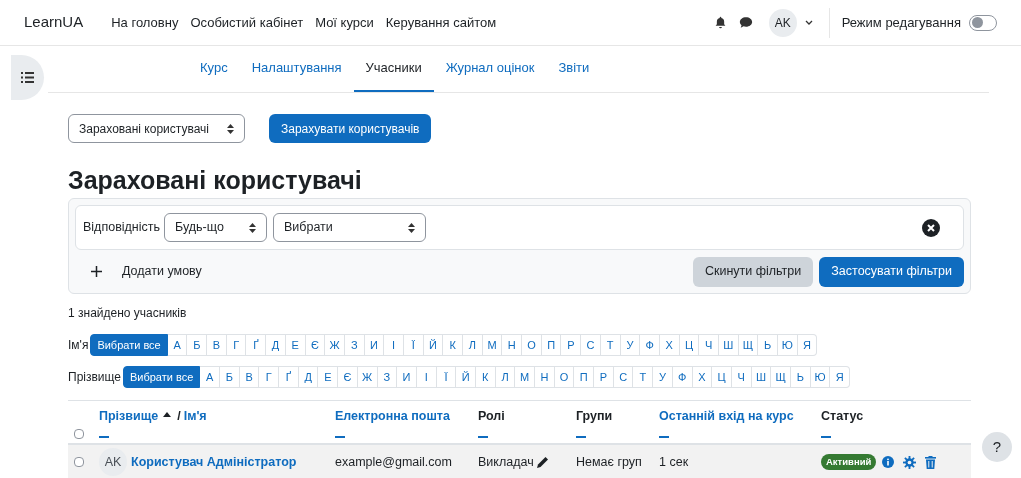  I want to click on edit-mode-switch, so click(983, 22).